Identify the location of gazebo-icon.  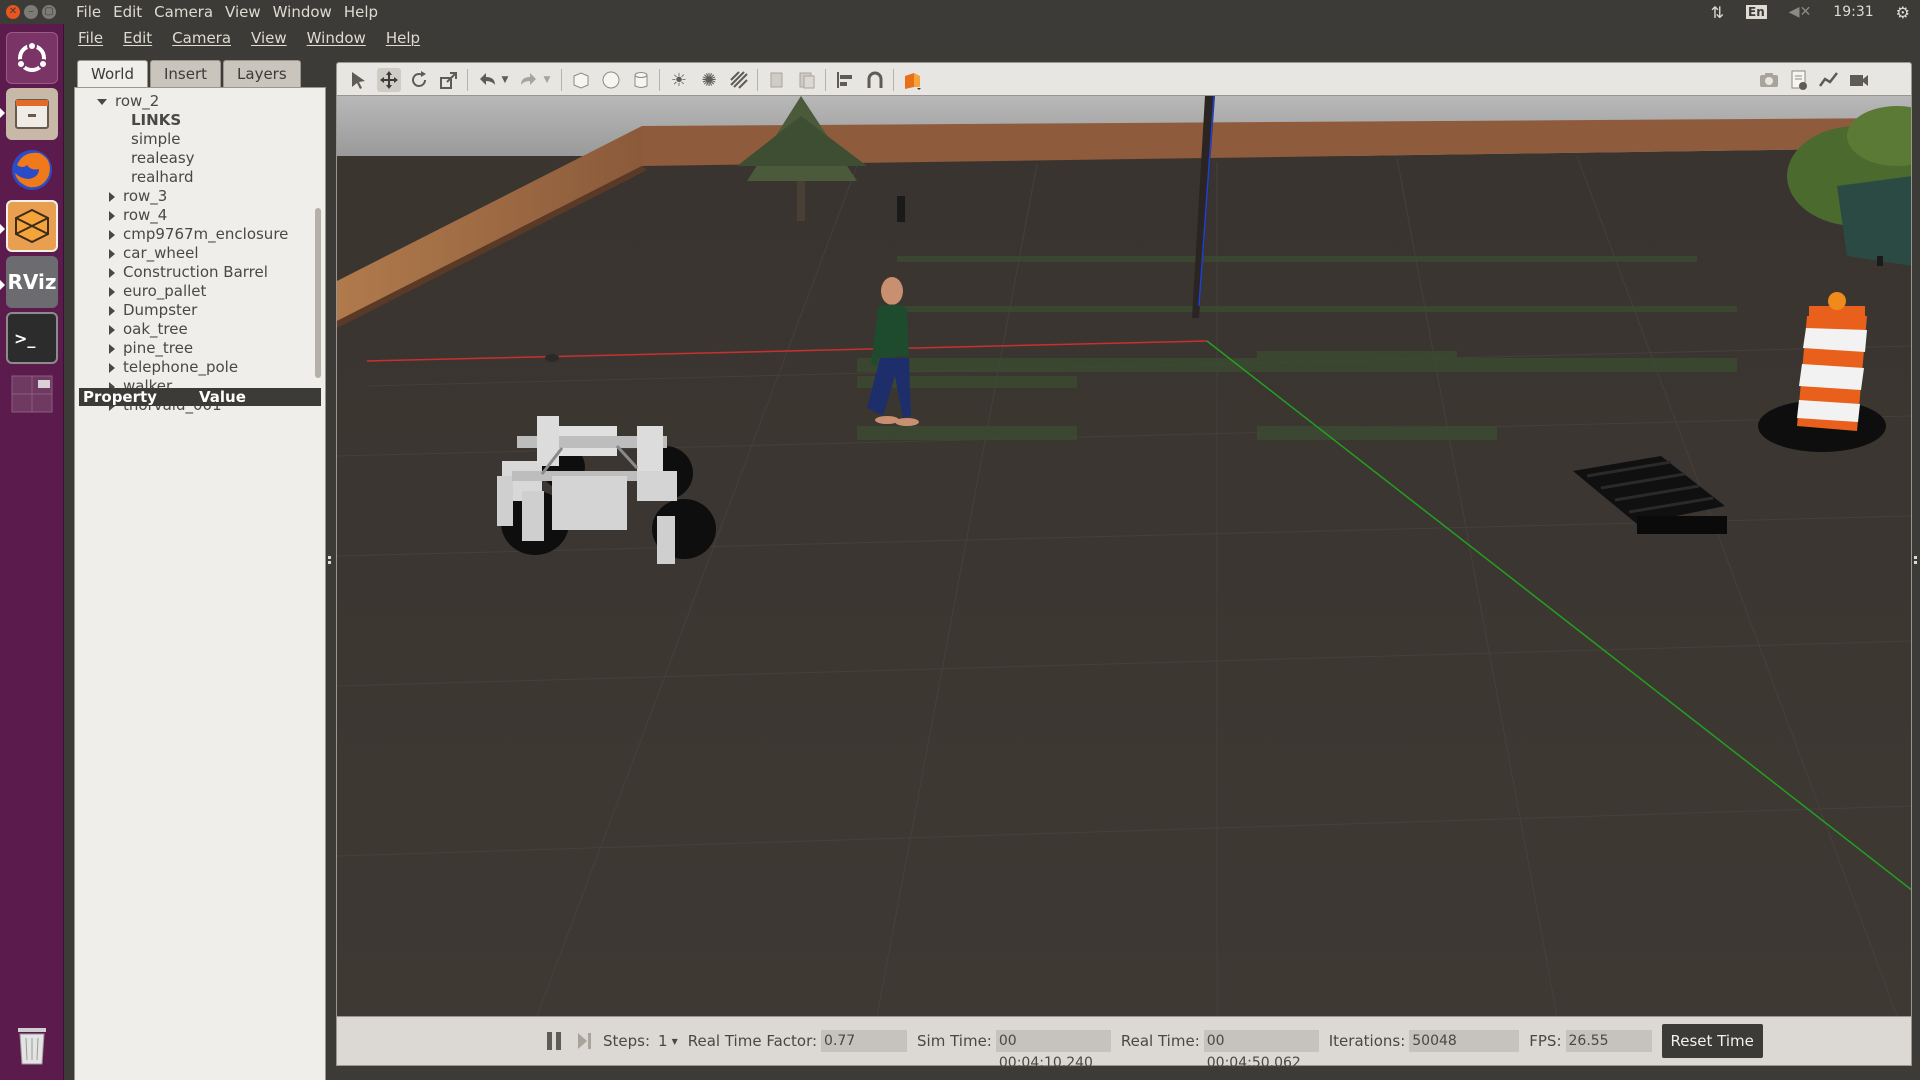
(32, 226).